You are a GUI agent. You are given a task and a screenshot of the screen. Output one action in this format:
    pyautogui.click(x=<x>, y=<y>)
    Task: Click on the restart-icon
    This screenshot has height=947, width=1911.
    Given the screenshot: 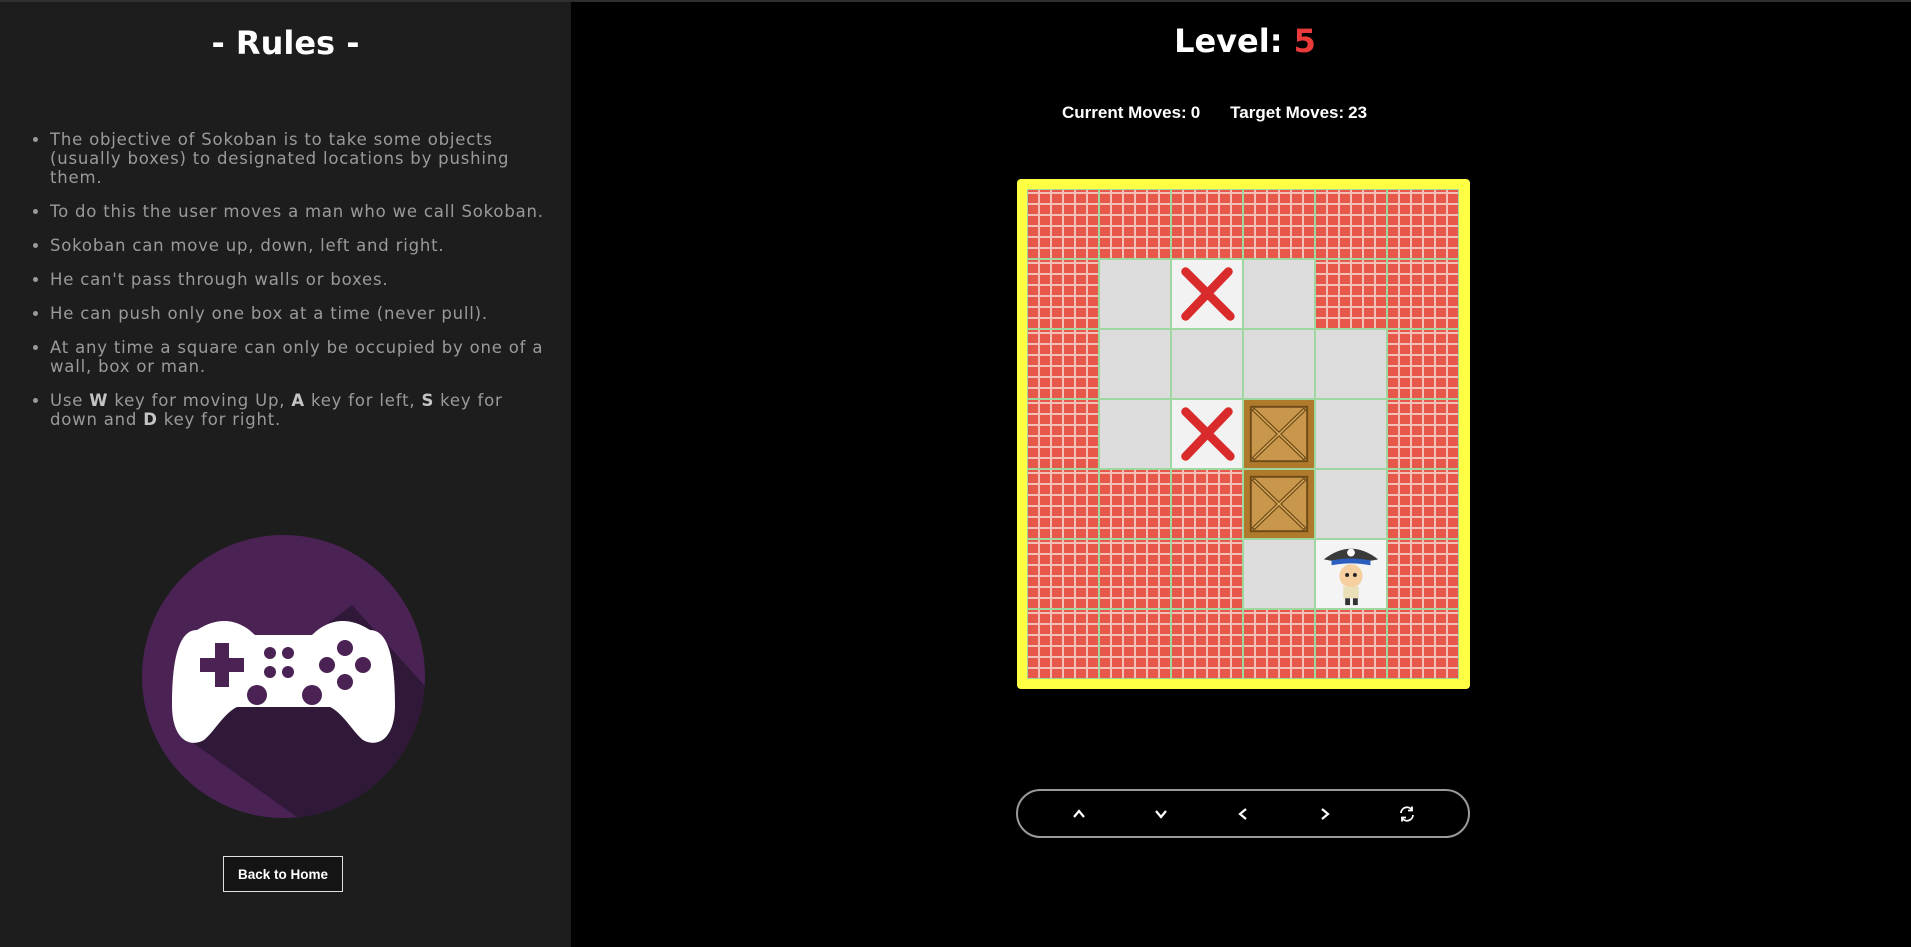 What is the action you would take?
    pyautogui.click(x=1407, y=813)
    